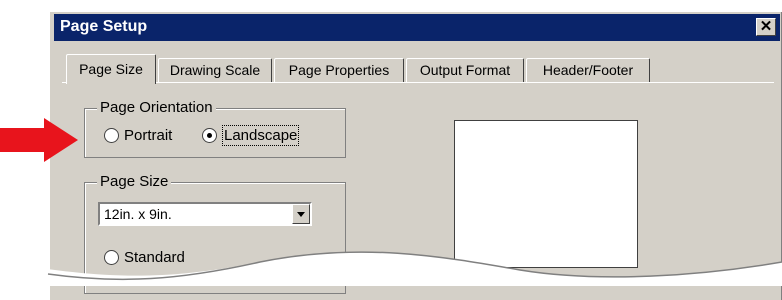 The image size is (782, 300). I want to click on tab-page-size: Page Size, so click(111, 69).